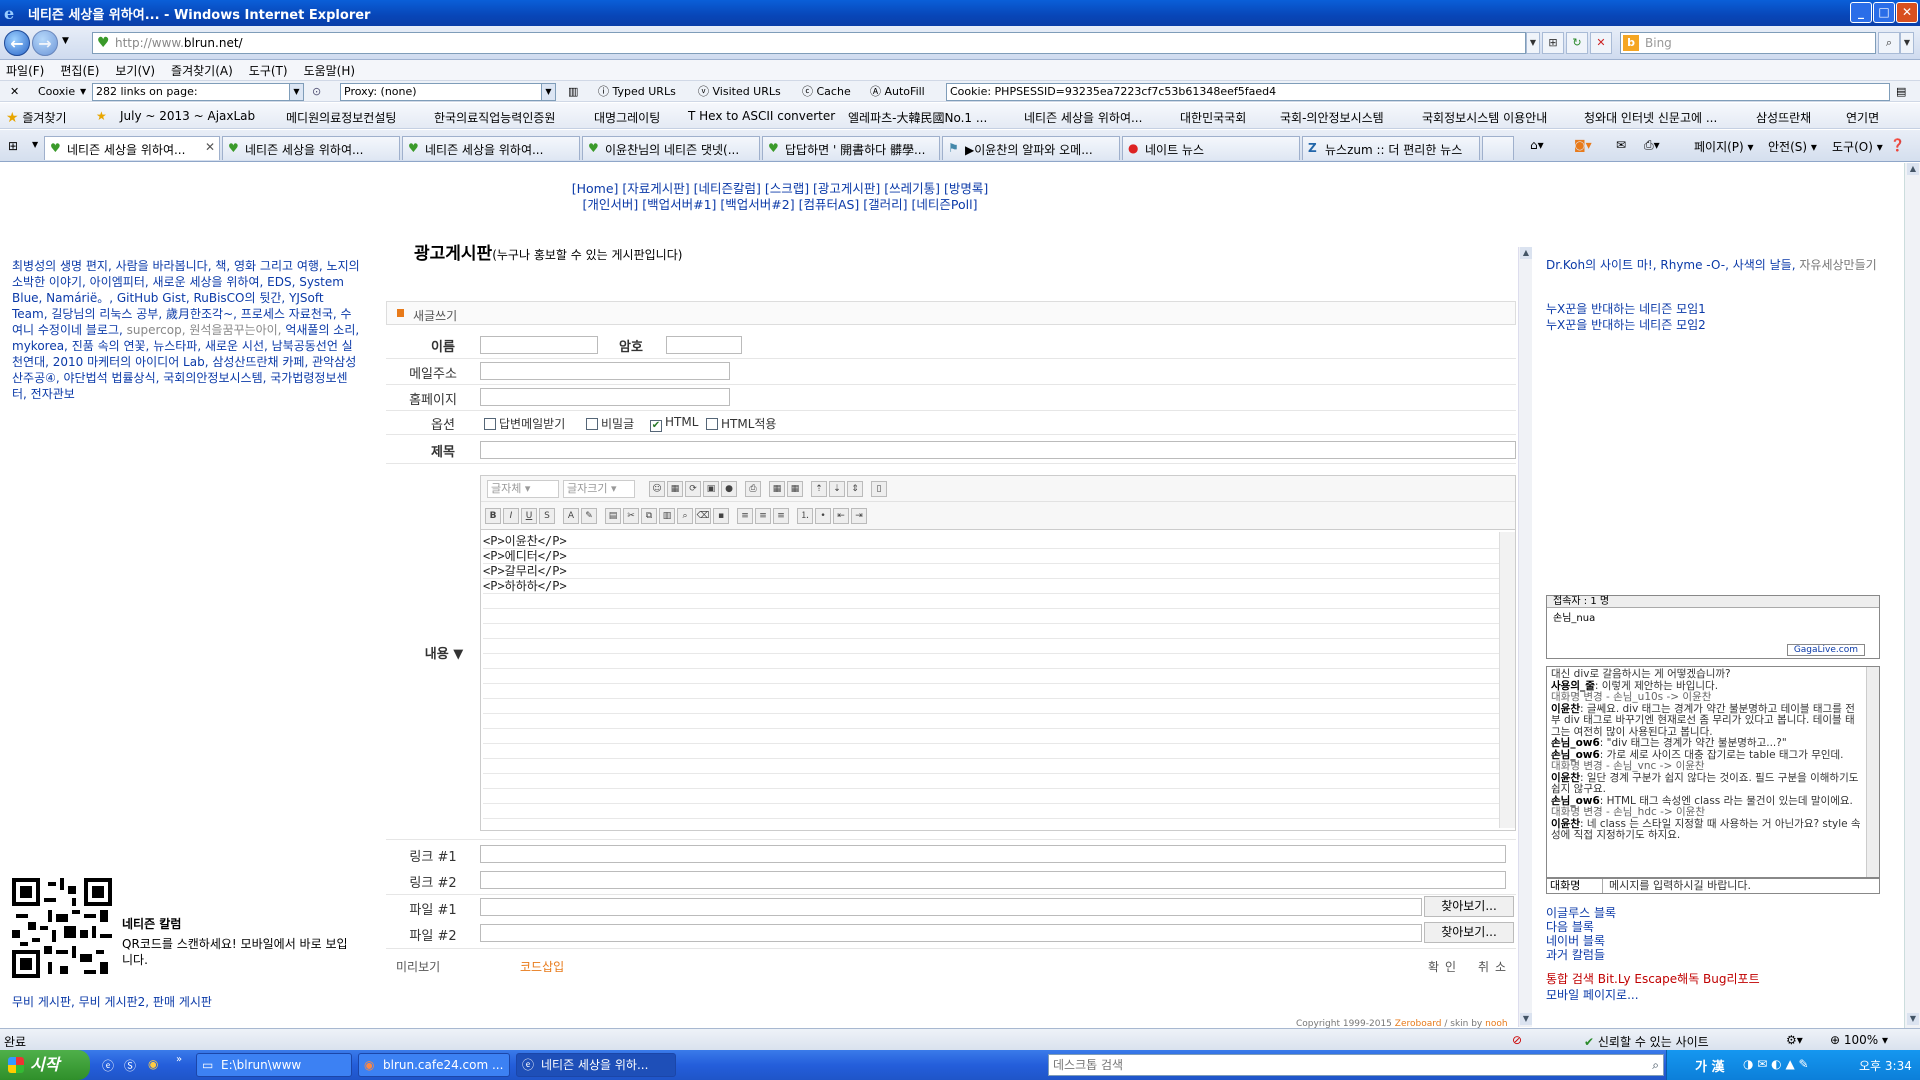 Image resolution: width=1920 pixels, height=1080 pixels. Describe the element at coordinates (1581, 913) in the screenshot. I see `link-item: 이글루스 블록` at that location.